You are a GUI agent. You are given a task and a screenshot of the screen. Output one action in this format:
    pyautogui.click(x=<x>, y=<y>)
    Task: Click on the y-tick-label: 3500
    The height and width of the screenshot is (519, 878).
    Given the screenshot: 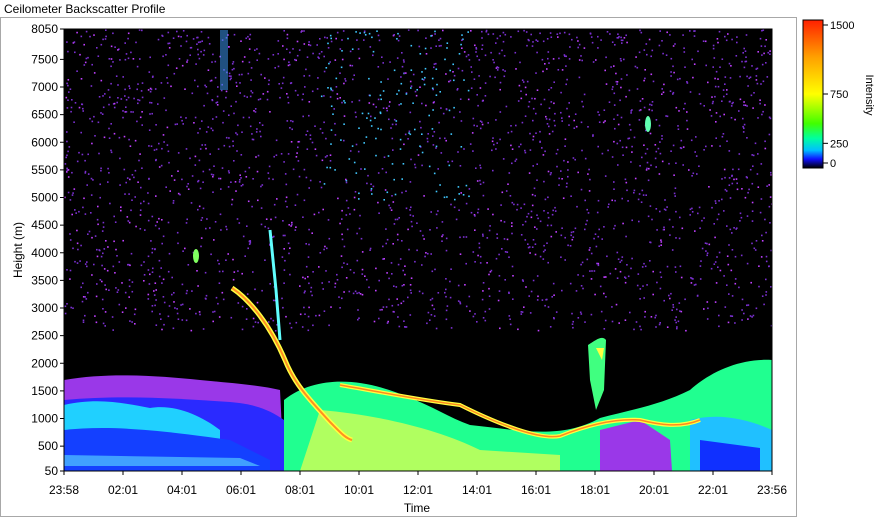 What is the action you would take?
    pyautogui.click(x=44, y=280)
    